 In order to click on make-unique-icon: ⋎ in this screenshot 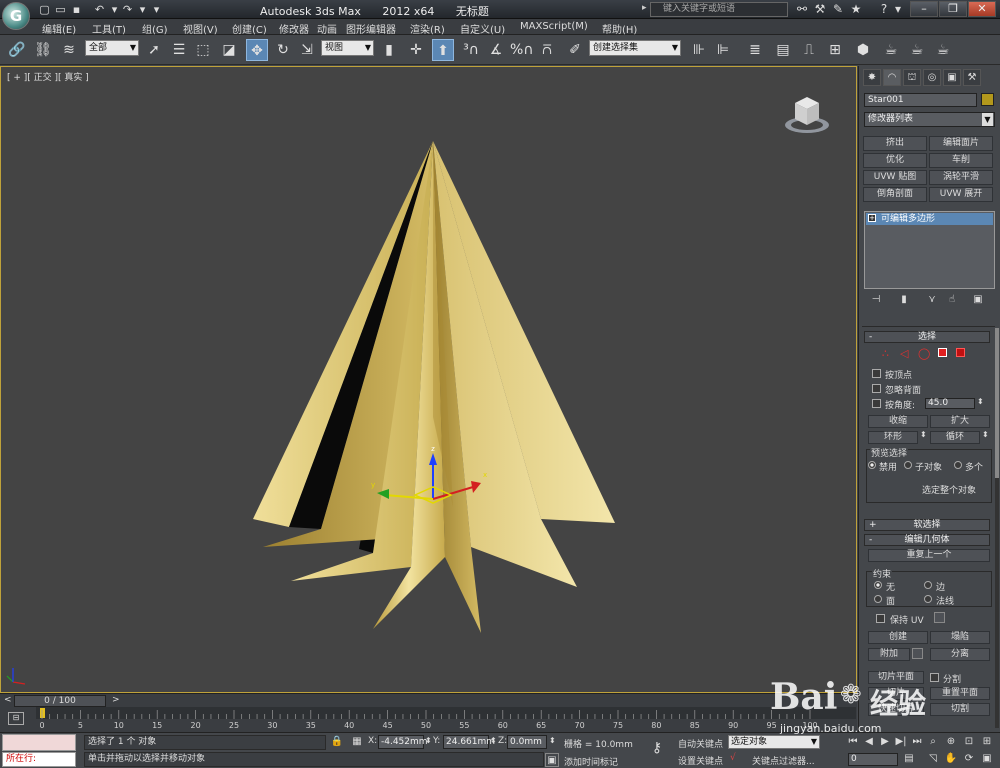, I will do `click(932, 301)`.